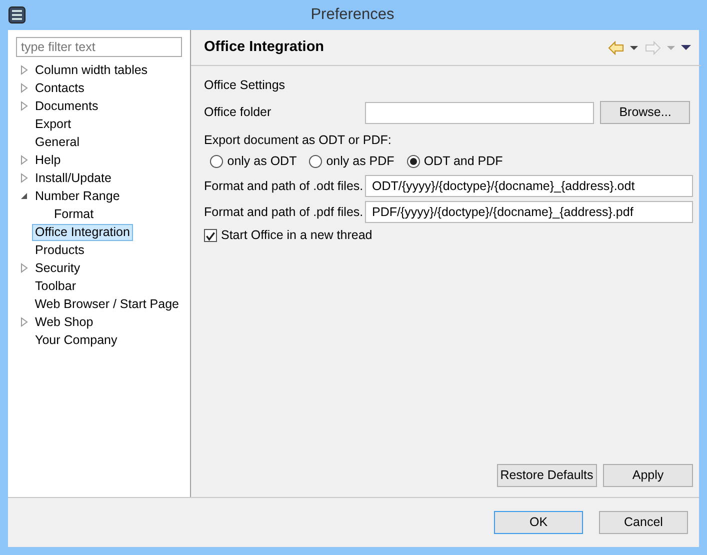 Image resolution: width=707 pixels, height=555 pixels. Describe the element at coordinates (353, 15) in the screenshot. I see `window-title: Preferences` at that location.